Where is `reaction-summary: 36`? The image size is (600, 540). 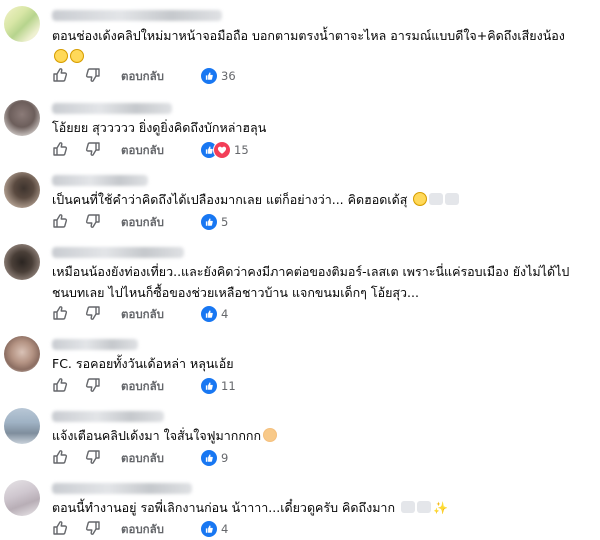 reaction-summary: 36 is located at coordinates (218, 75).